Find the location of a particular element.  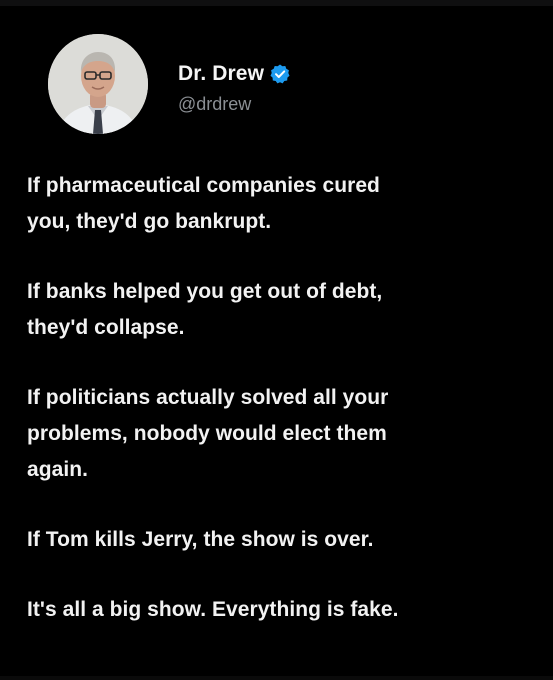

tweet-line: If banks helped you get out of debt, is located at coordinates (205, 291).